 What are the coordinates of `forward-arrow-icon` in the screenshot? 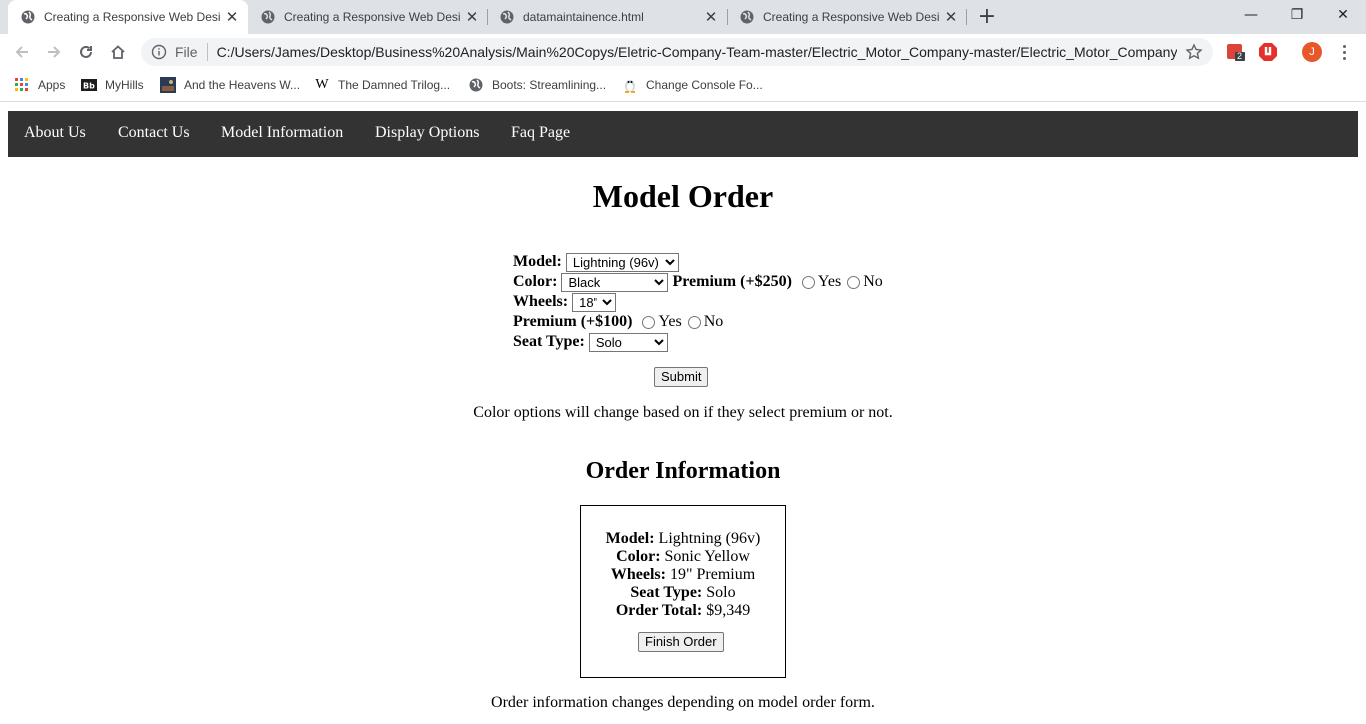 It's located at (54, 52).